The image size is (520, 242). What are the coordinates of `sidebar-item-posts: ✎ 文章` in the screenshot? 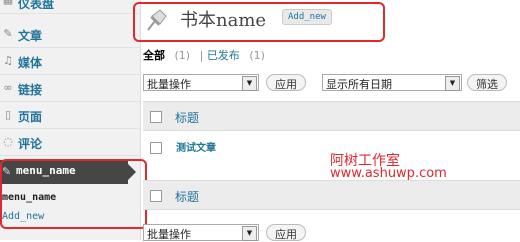 It's located at (70, 35).